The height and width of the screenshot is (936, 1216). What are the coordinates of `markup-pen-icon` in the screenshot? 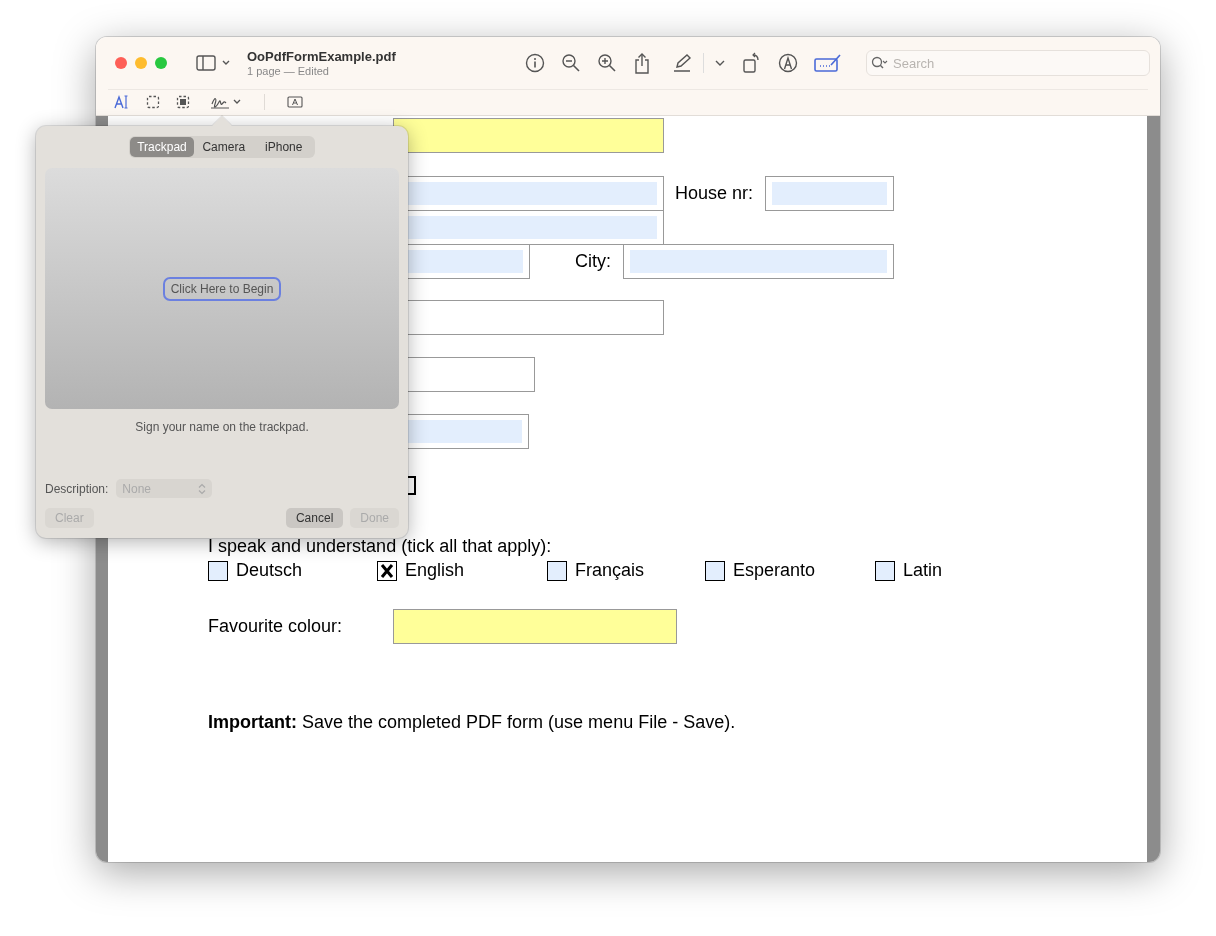 It's located at (788, 63).